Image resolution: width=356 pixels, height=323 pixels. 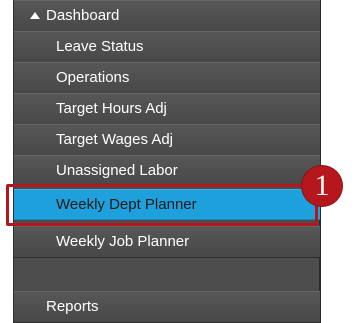 What do you see at coordinates (93, 77) in the screenshot?
I see `menu-item-label: Operations` at bounding box center [93, 77].